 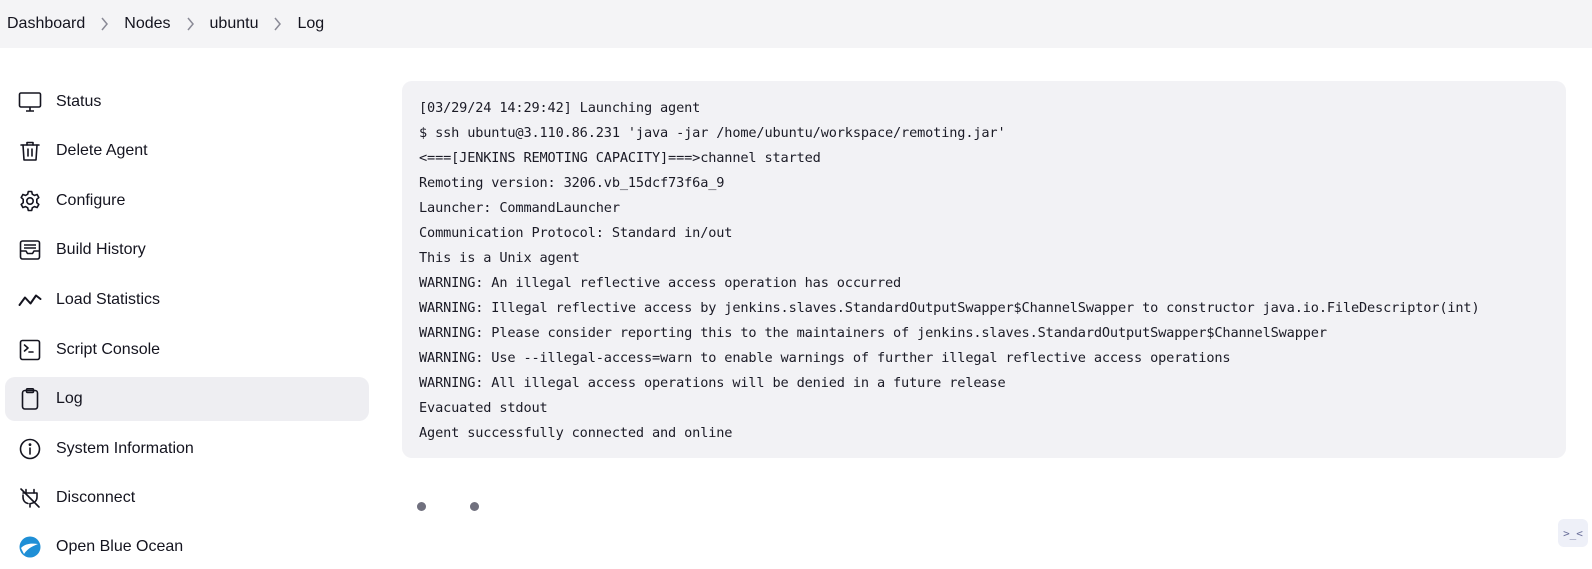 What do you see at coordinates (30, 449) in the screenshot?
I see `info-icon` at bounding box center [30, 449].